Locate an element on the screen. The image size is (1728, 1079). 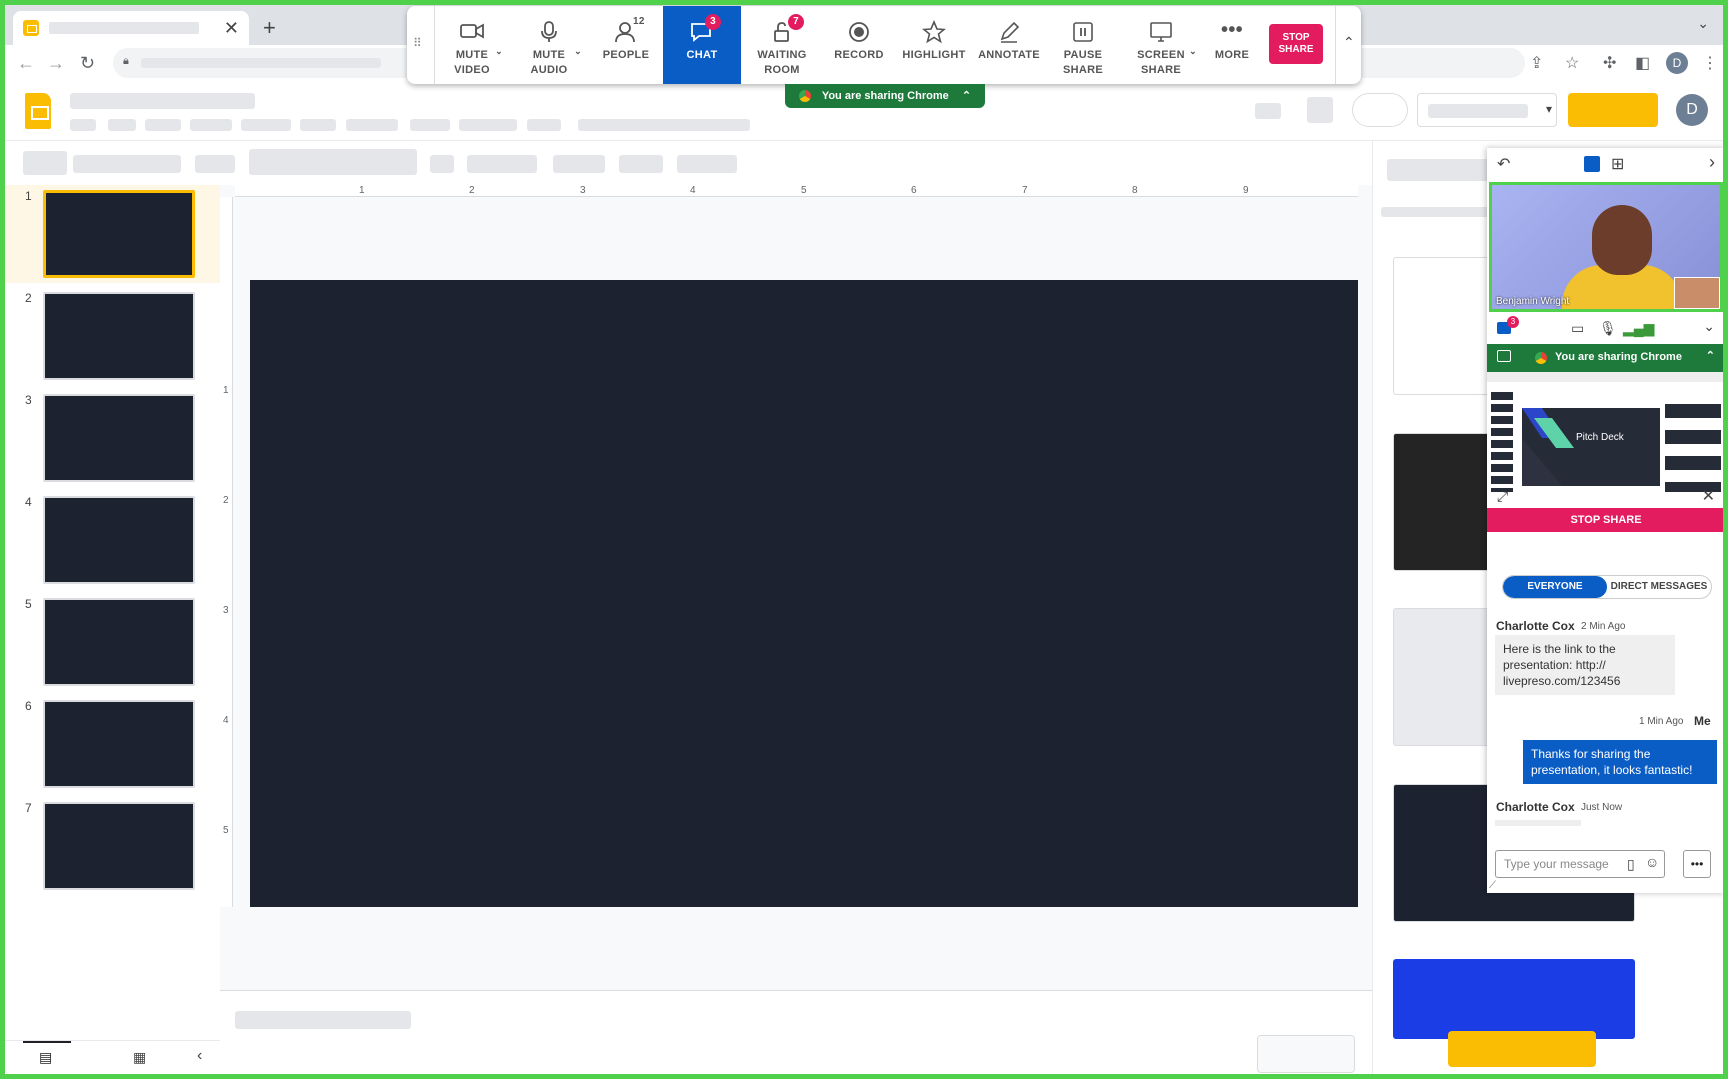
browser-profile-avatar: D is located at coordinates (1677, 63).